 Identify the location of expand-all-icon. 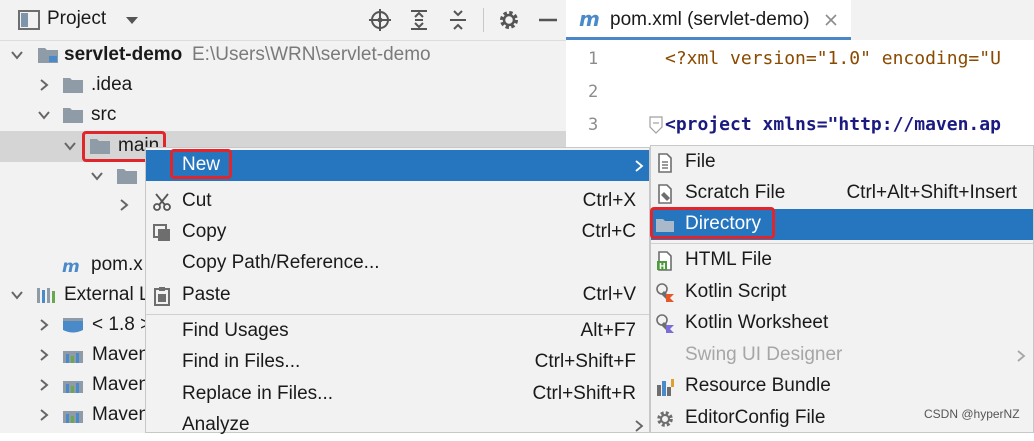
(419, 20).